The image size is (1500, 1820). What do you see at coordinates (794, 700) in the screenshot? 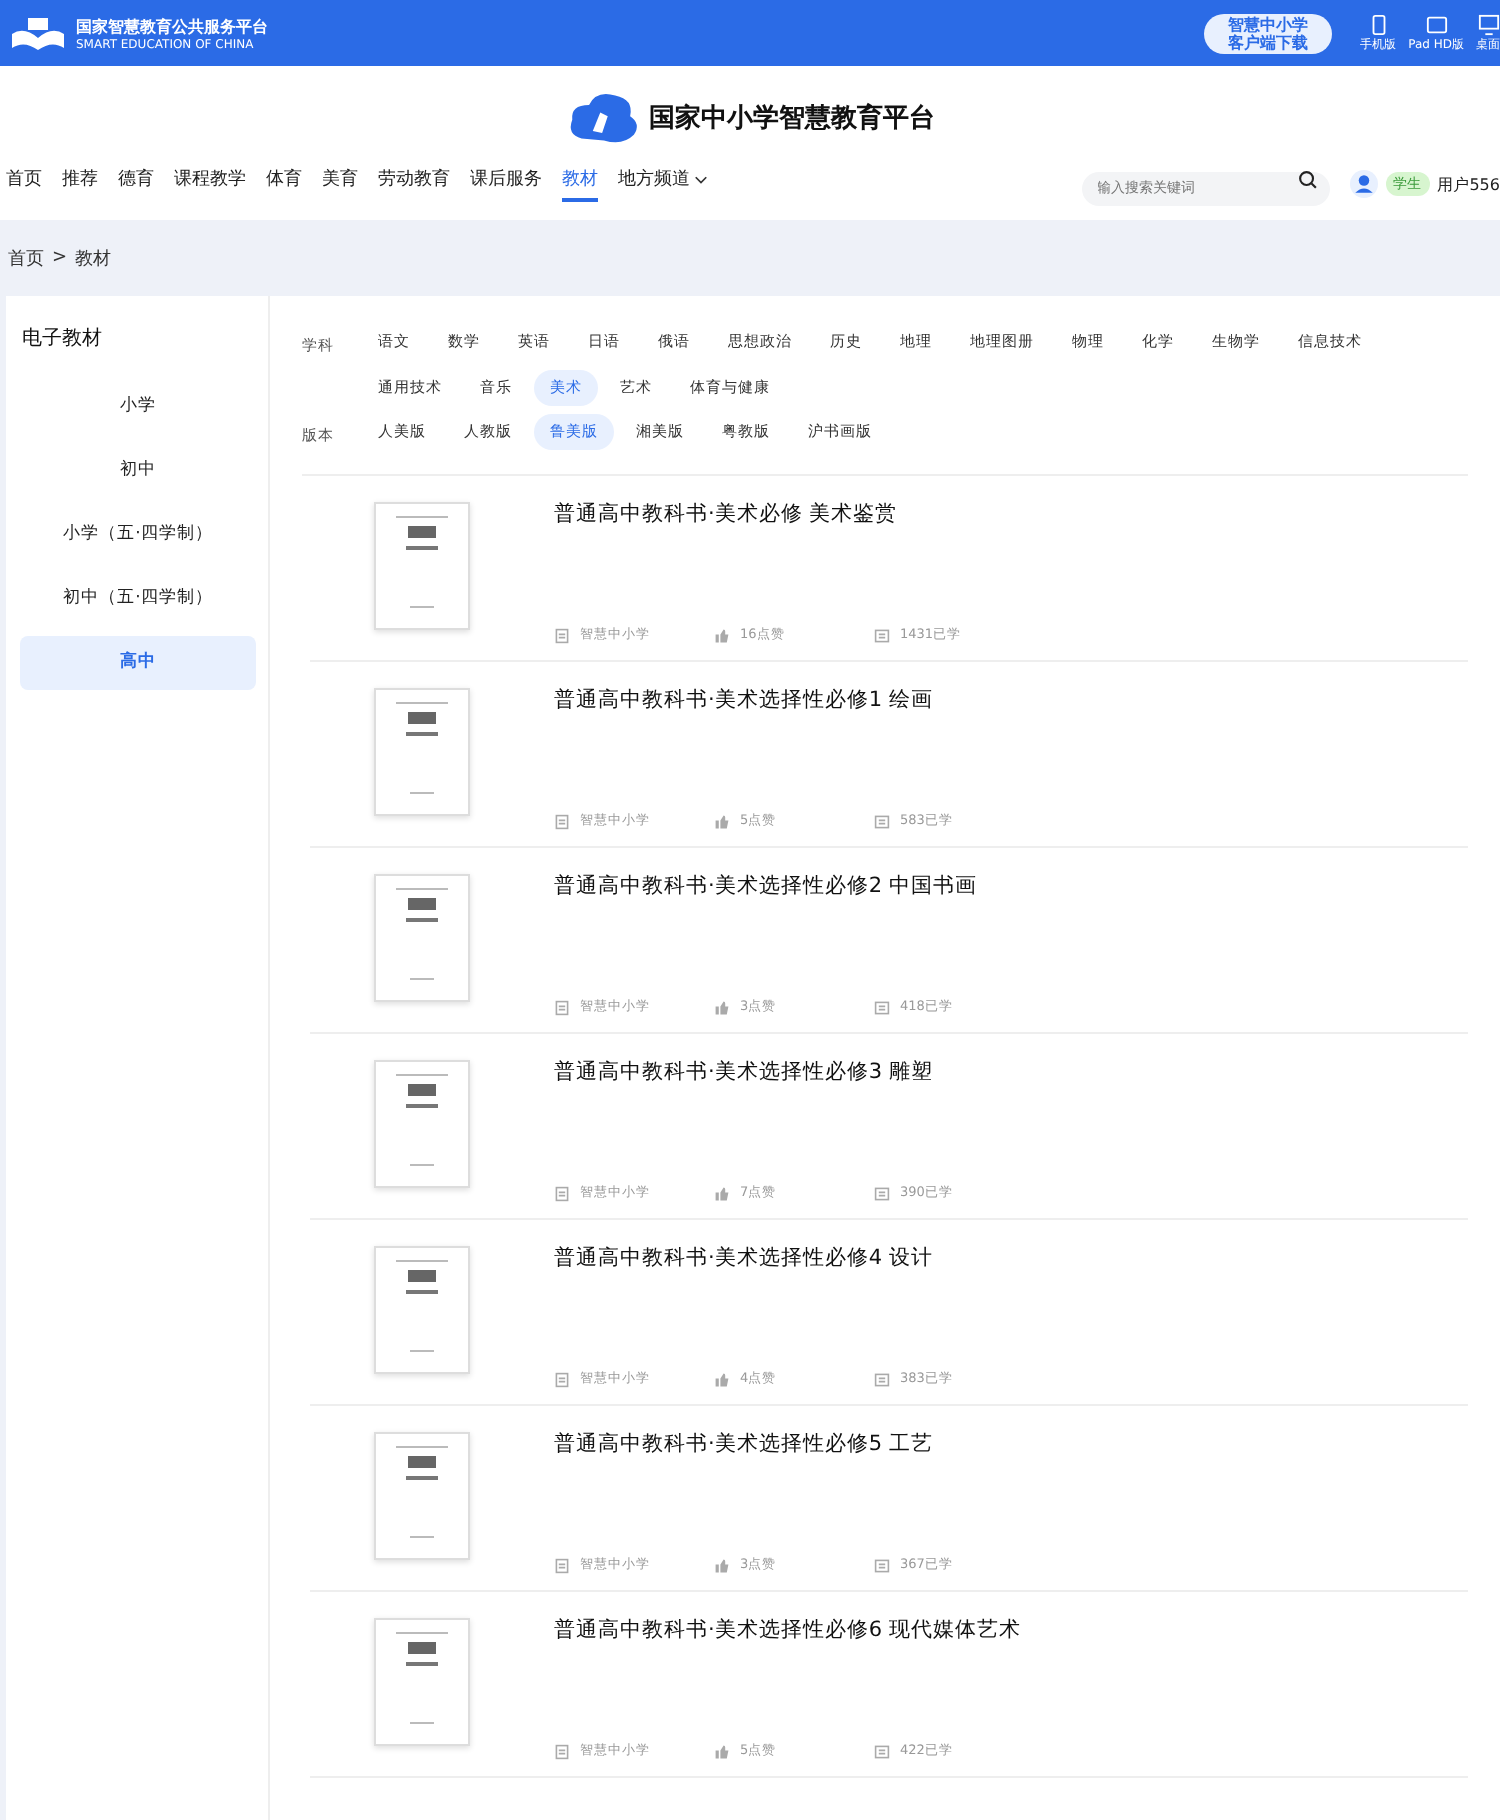
I see `book-title: 普通高中教科书·美术选择性必修1 绘画` at bounding box center [794, 700].